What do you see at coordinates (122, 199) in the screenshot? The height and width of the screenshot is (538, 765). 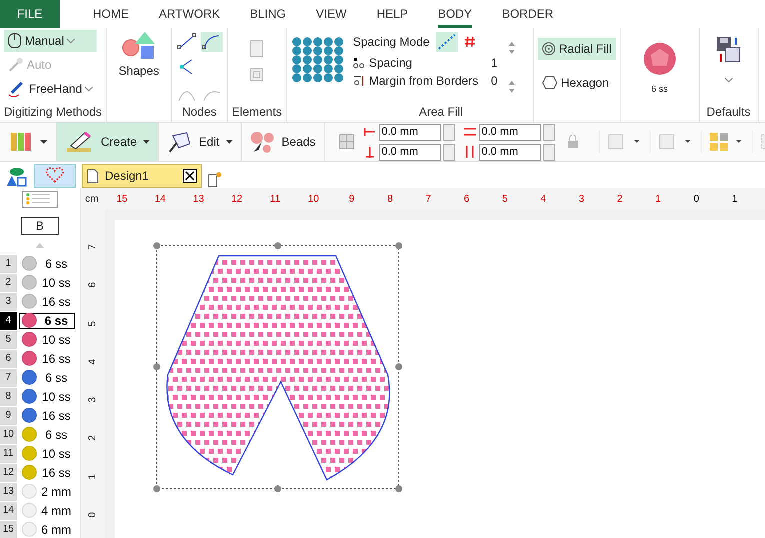 I see `ruler-label: 15` at bounding box center [122, 199].